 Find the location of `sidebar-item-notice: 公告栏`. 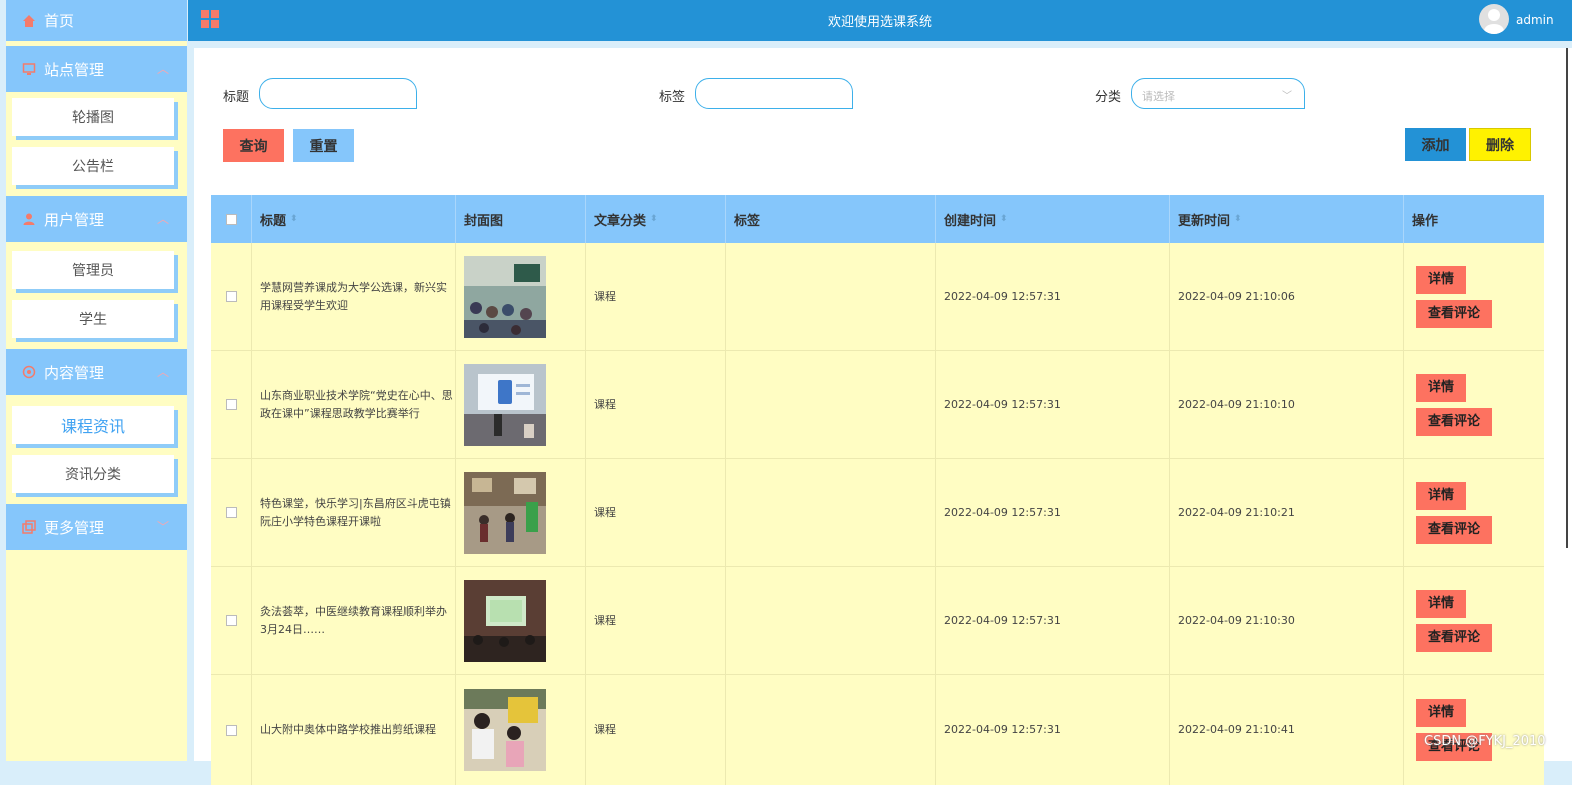

sidebar-item-notice: 公告栏 is located at coordinates (93, 166).